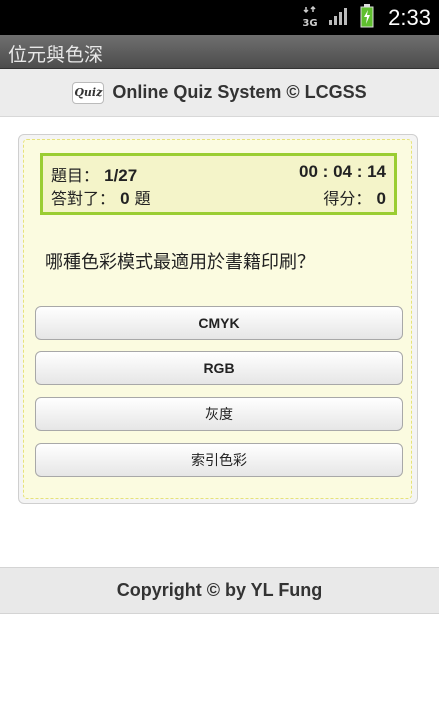 The image size is (439, 725). I want to click on option-button-1: CMYK, so click(219, 323).